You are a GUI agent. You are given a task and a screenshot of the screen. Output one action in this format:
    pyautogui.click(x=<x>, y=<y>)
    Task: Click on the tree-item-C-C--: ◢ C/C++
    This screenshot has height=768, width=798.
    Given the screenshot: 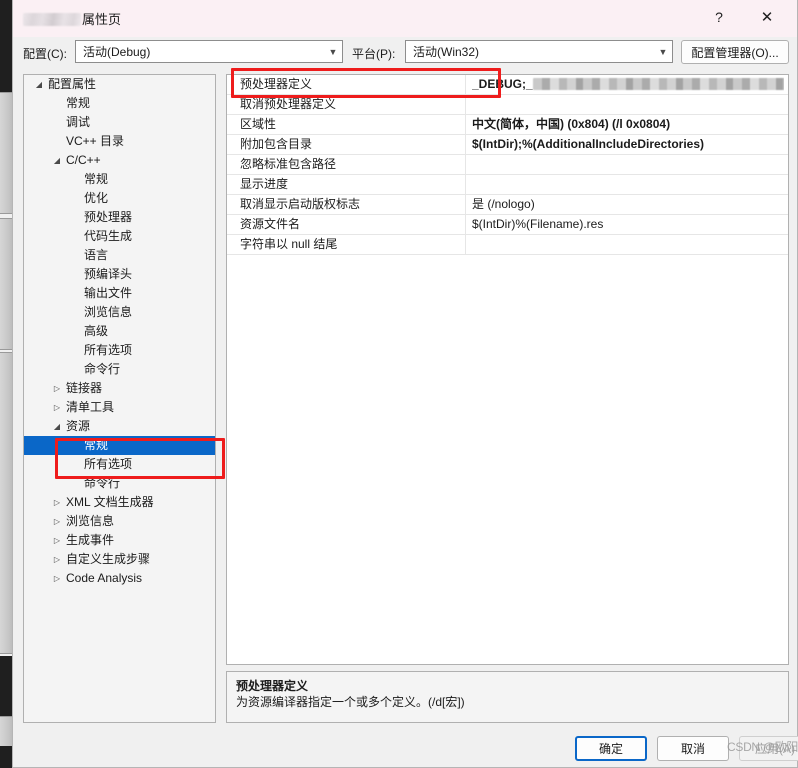 What is the action you would take?
    pyautogui.click(x=119, y=160)
    